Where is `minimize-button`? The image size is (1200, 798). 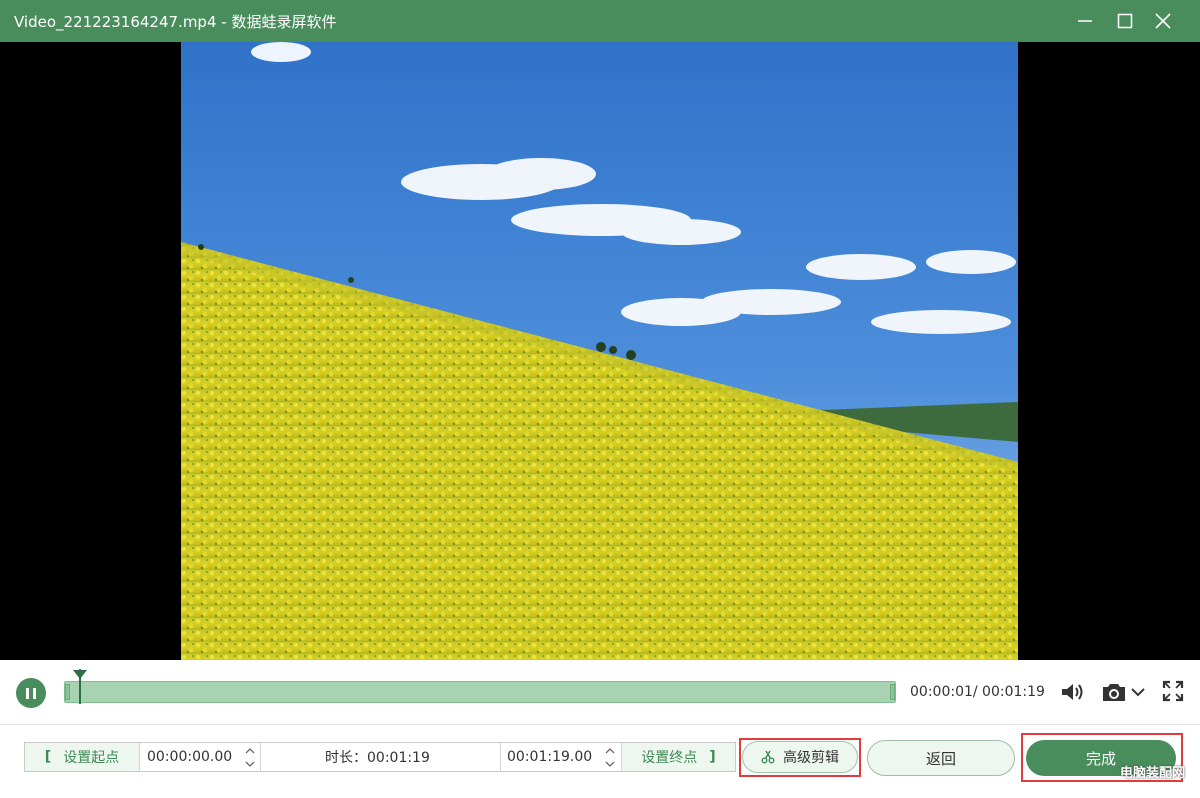 minimize-button is located at coordinates (1085, 21).